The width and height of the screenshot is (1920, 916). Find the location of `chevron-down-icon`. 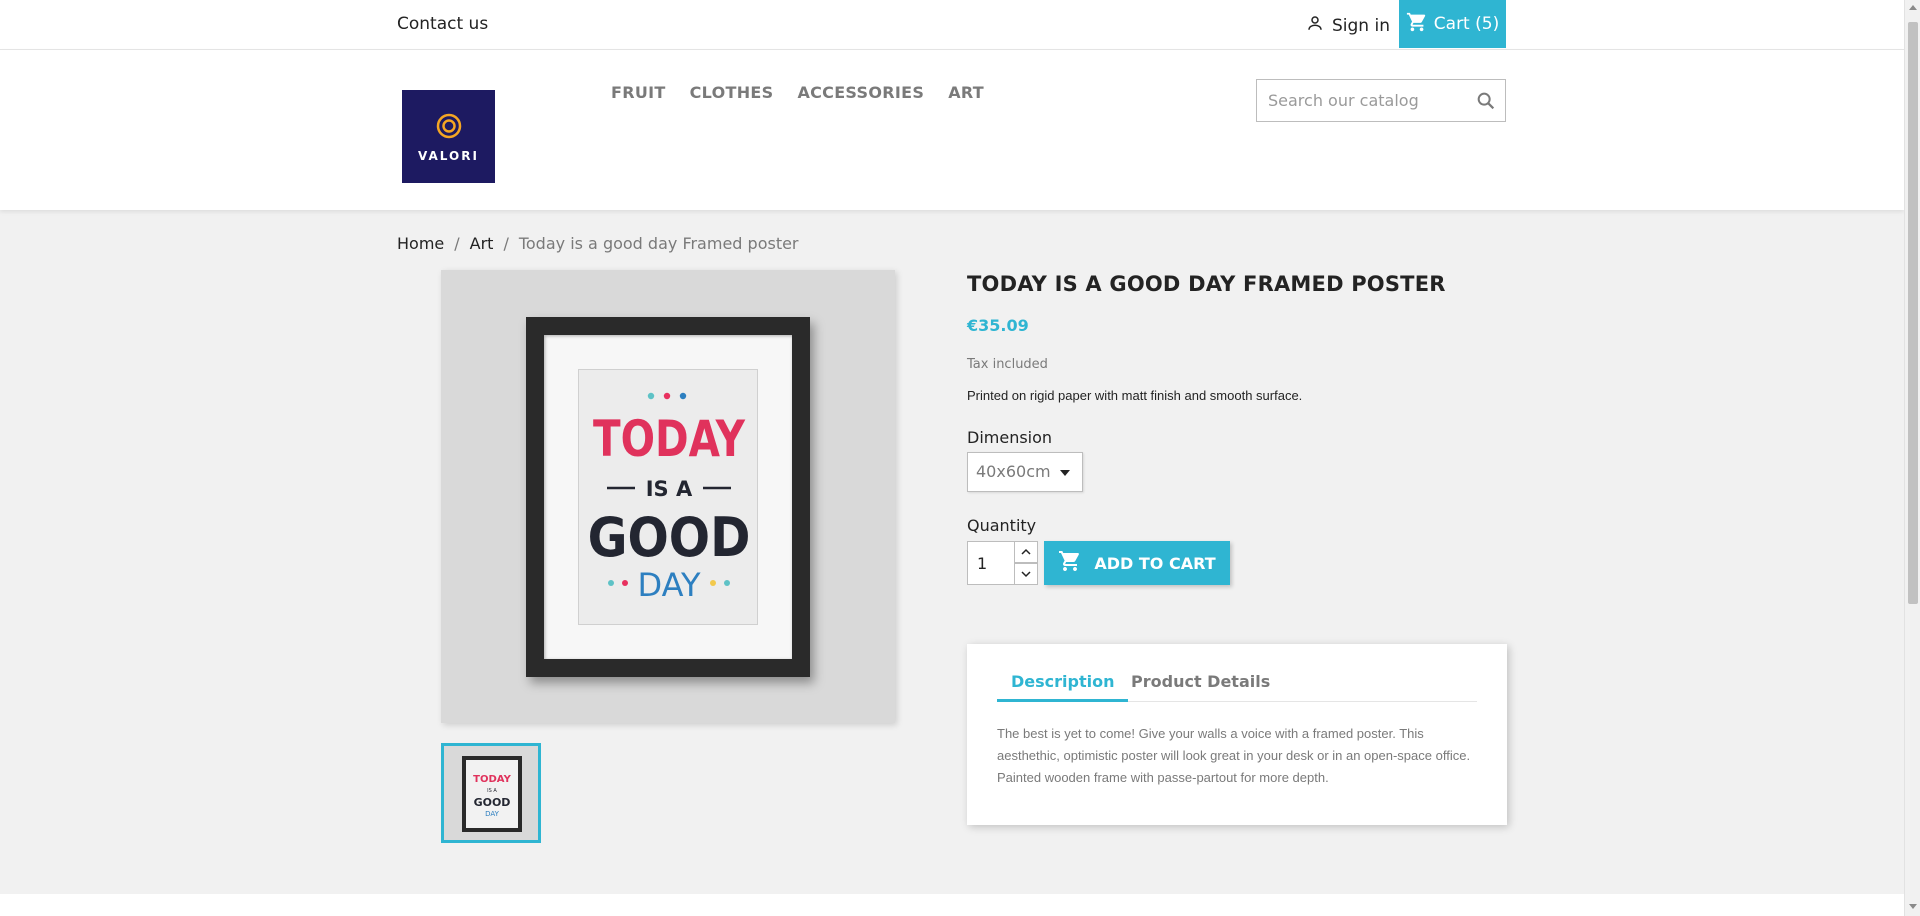

chevron-down-icon is located at coordinates (1026, 574).